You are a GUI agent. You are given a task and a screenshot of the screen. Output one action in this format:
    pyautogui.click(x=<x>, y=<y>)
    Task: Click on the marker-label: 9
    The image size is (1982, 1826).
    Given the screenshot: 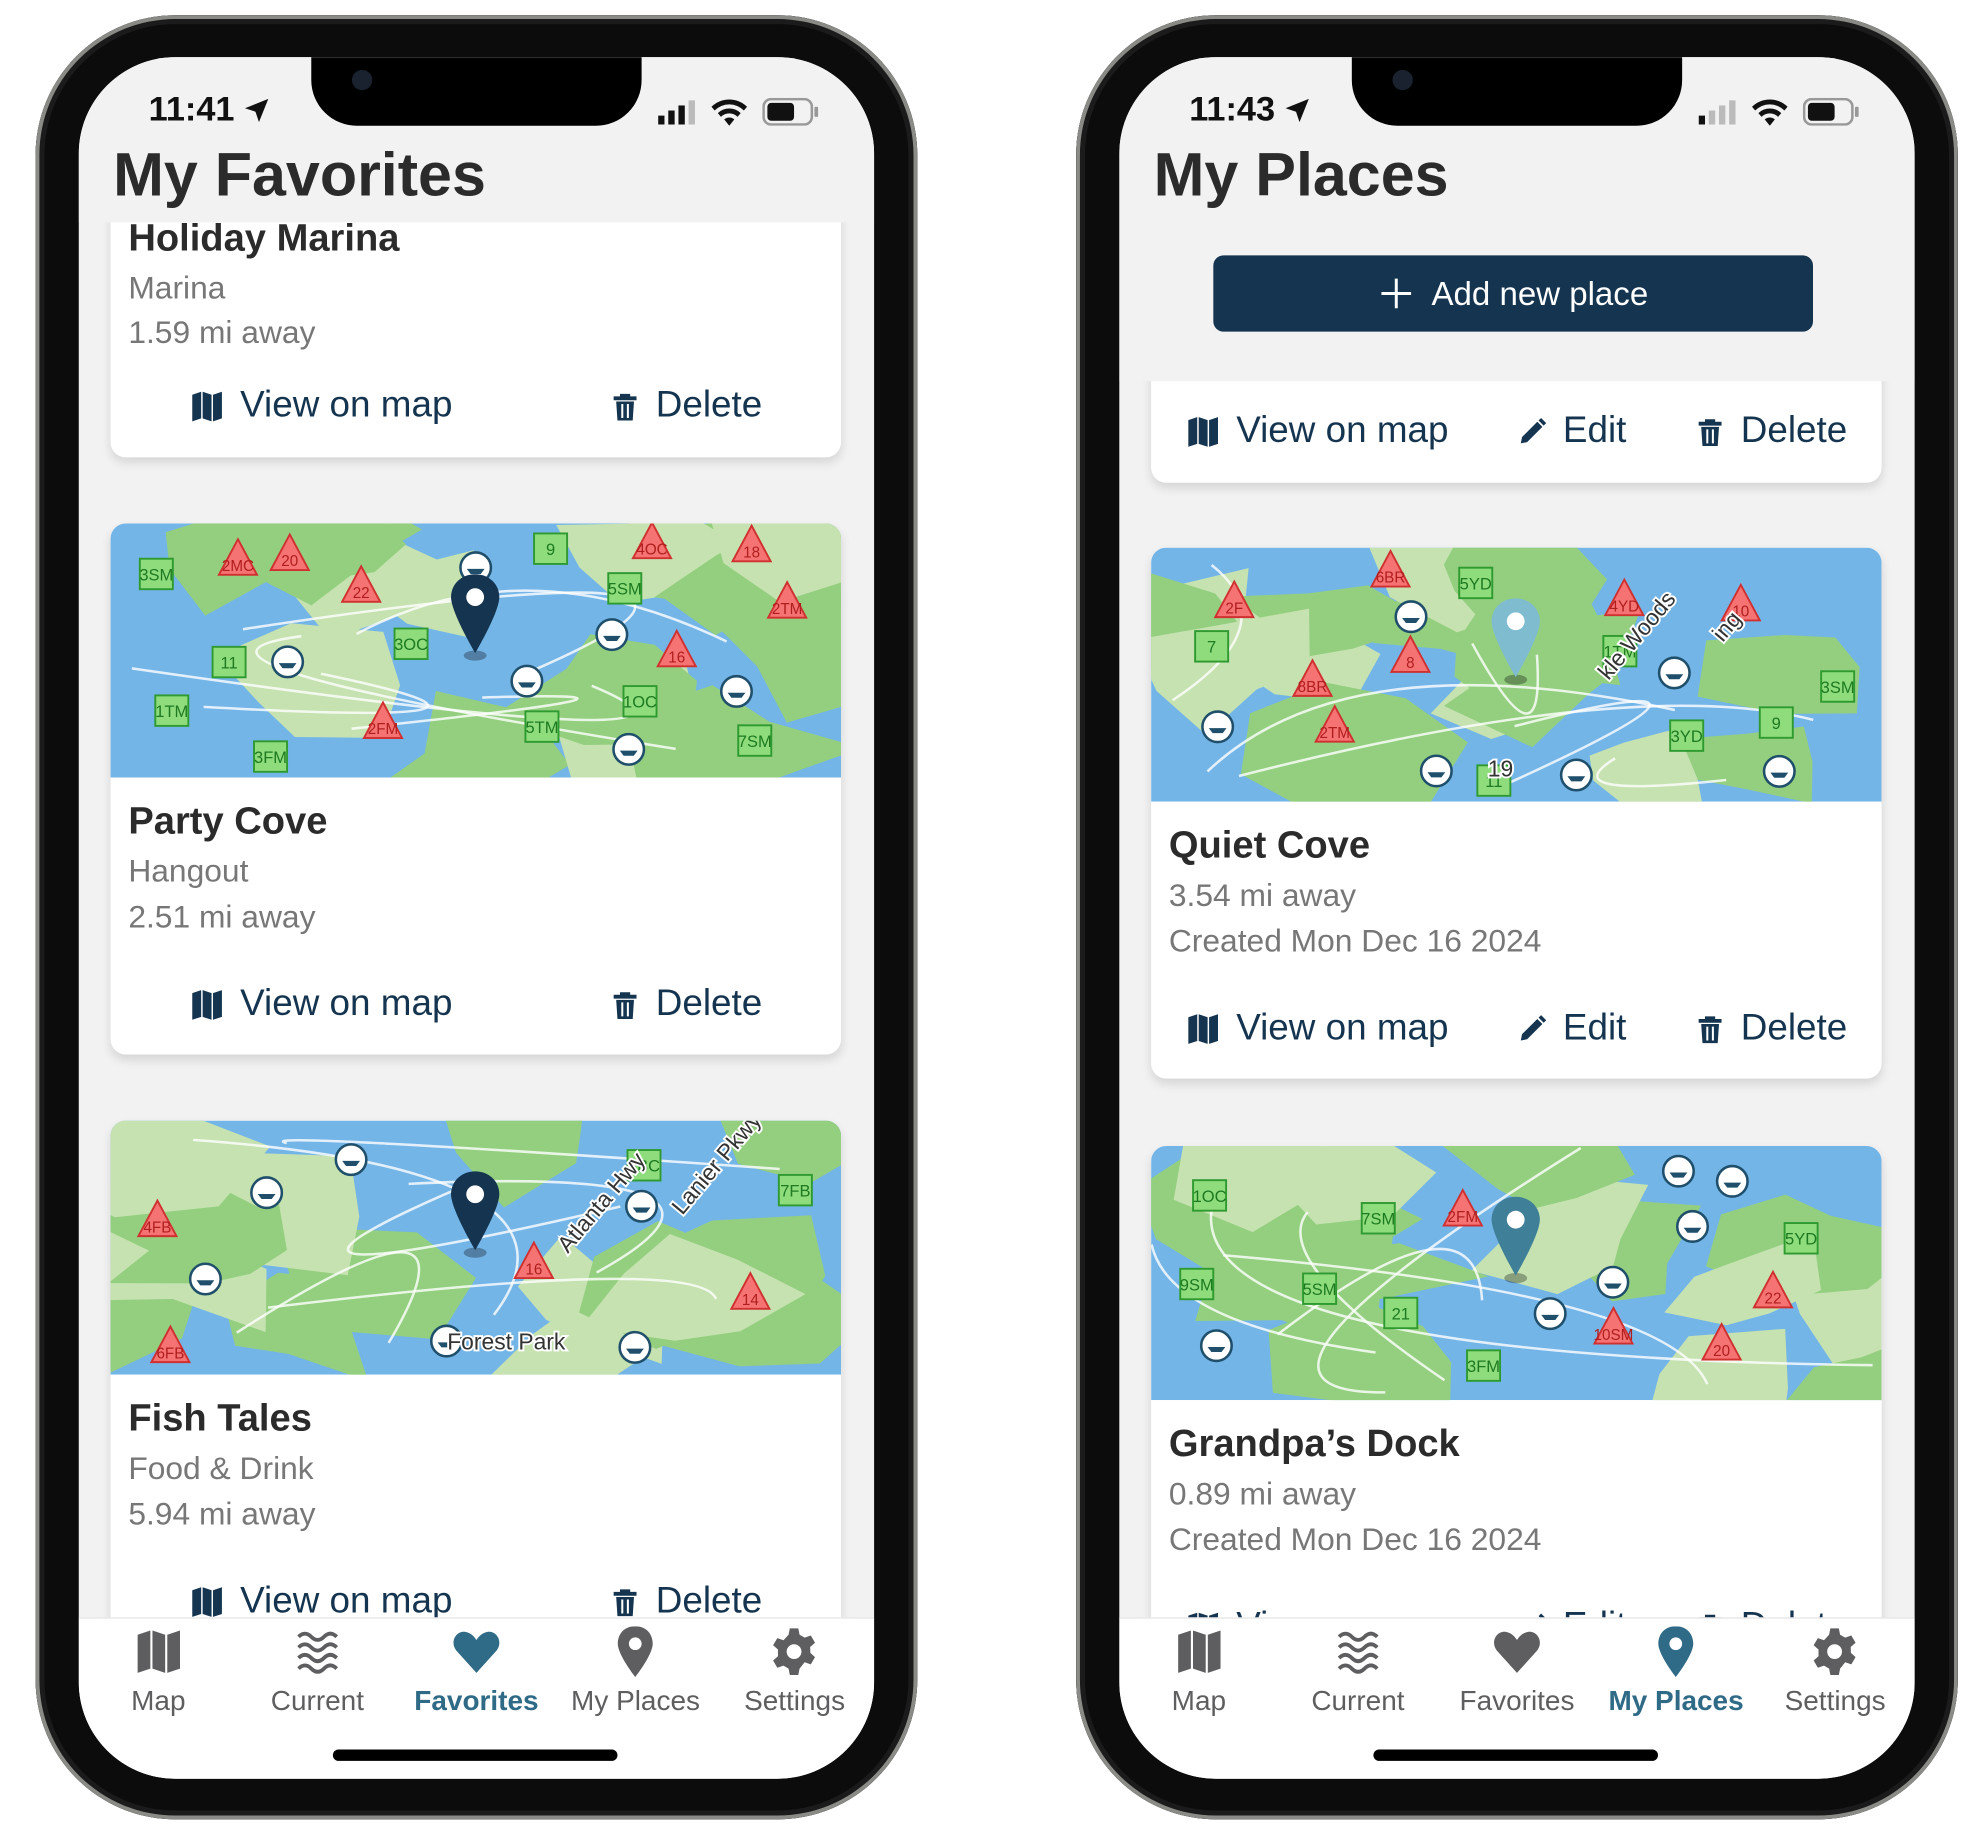 What is the action you would take?
    pyautogui.click(x=1776, y=724)
    